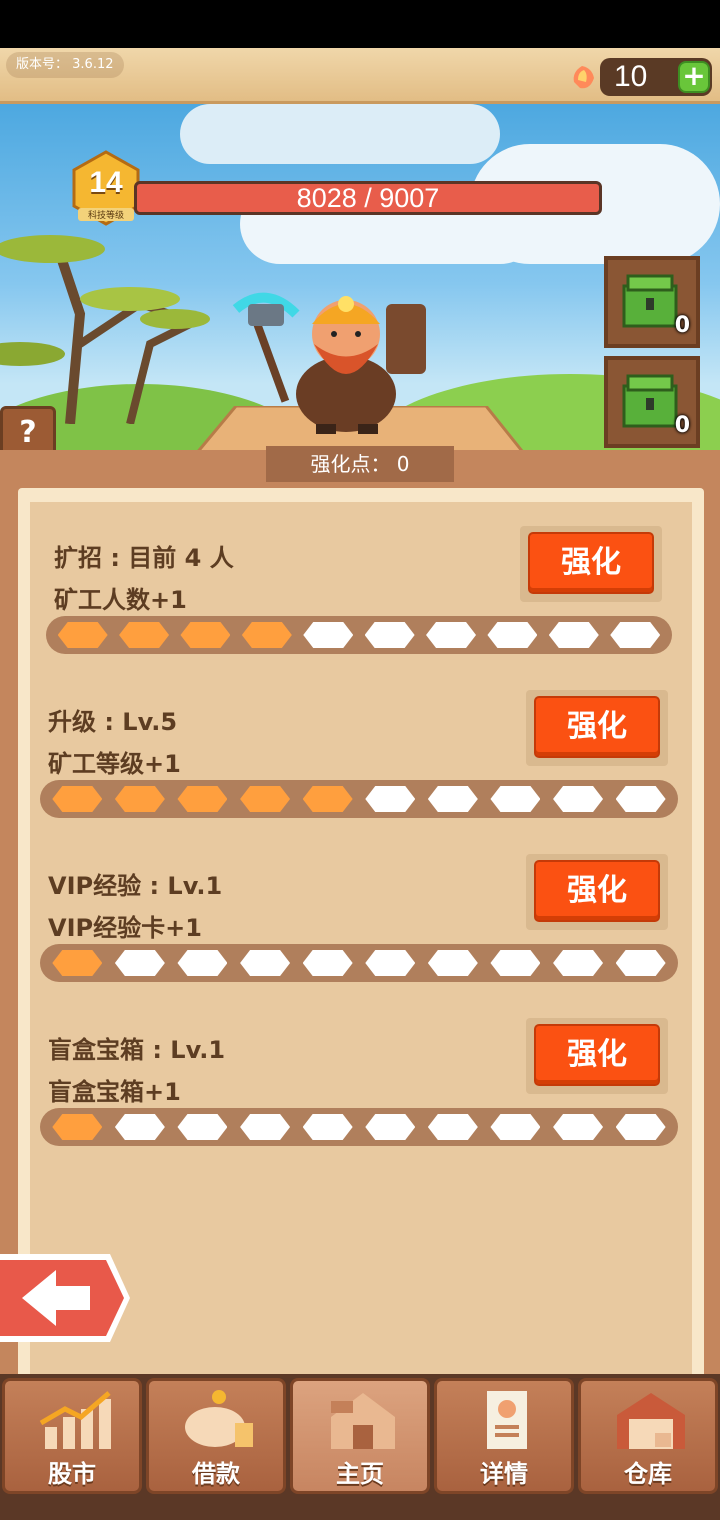 The image size is (720, 1520). What do you see at coordinates (648, 1474) in the screenshot?
I see `nav-label: 仓库` at bounding box center [648, 1474].